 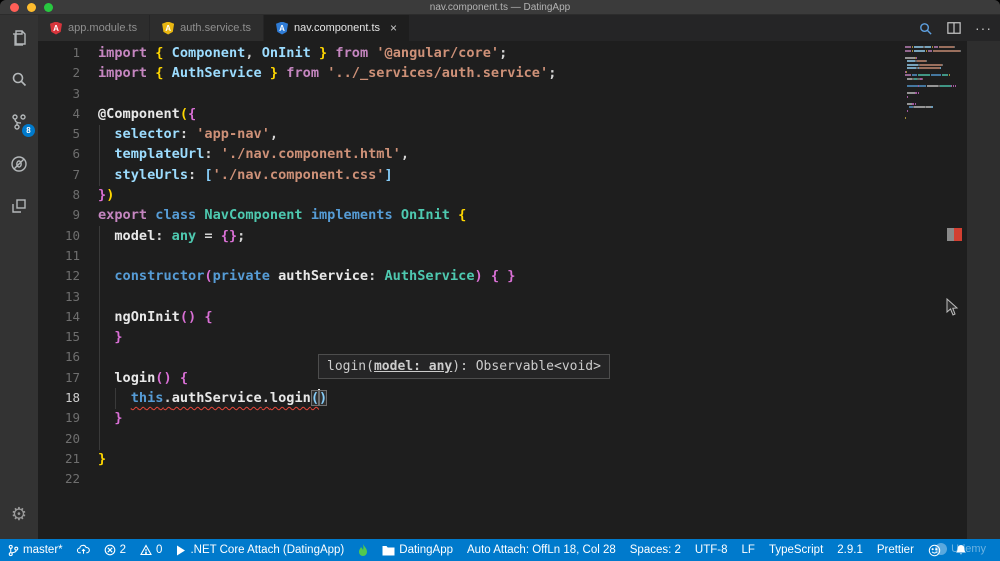 I want to click on status-2: 2, so click(x=115, y=550).